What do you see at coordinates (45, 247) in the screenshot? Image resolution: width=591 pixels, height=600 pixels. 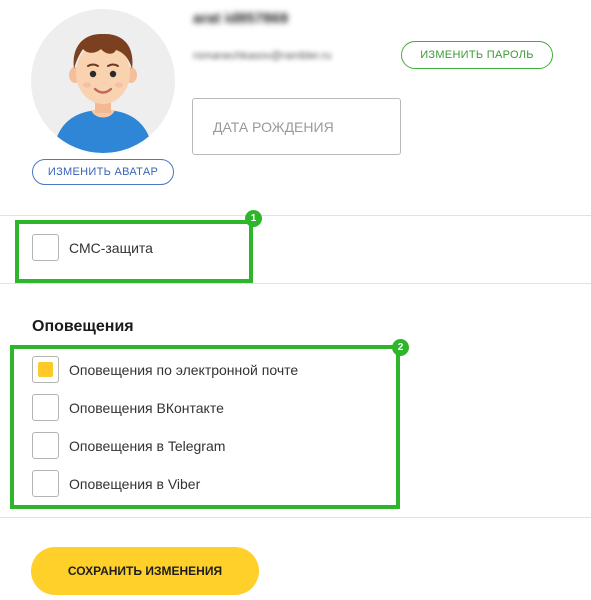 I see `sms-protection-checkbox` at bounding box center [45, 247].